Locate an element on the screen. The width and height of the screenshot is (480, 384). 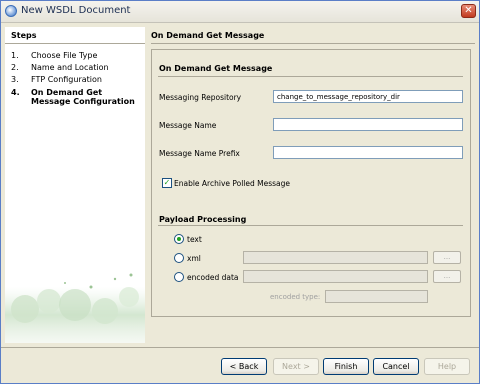
close-button: ✕ is located at coordinates (468, 11).